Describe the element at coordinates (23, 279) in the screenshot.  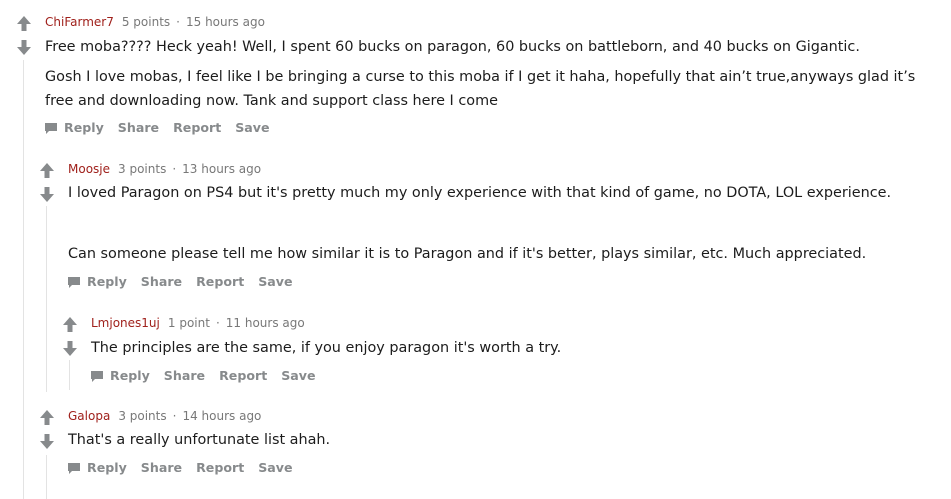
I see `thread-line-root` at that location.